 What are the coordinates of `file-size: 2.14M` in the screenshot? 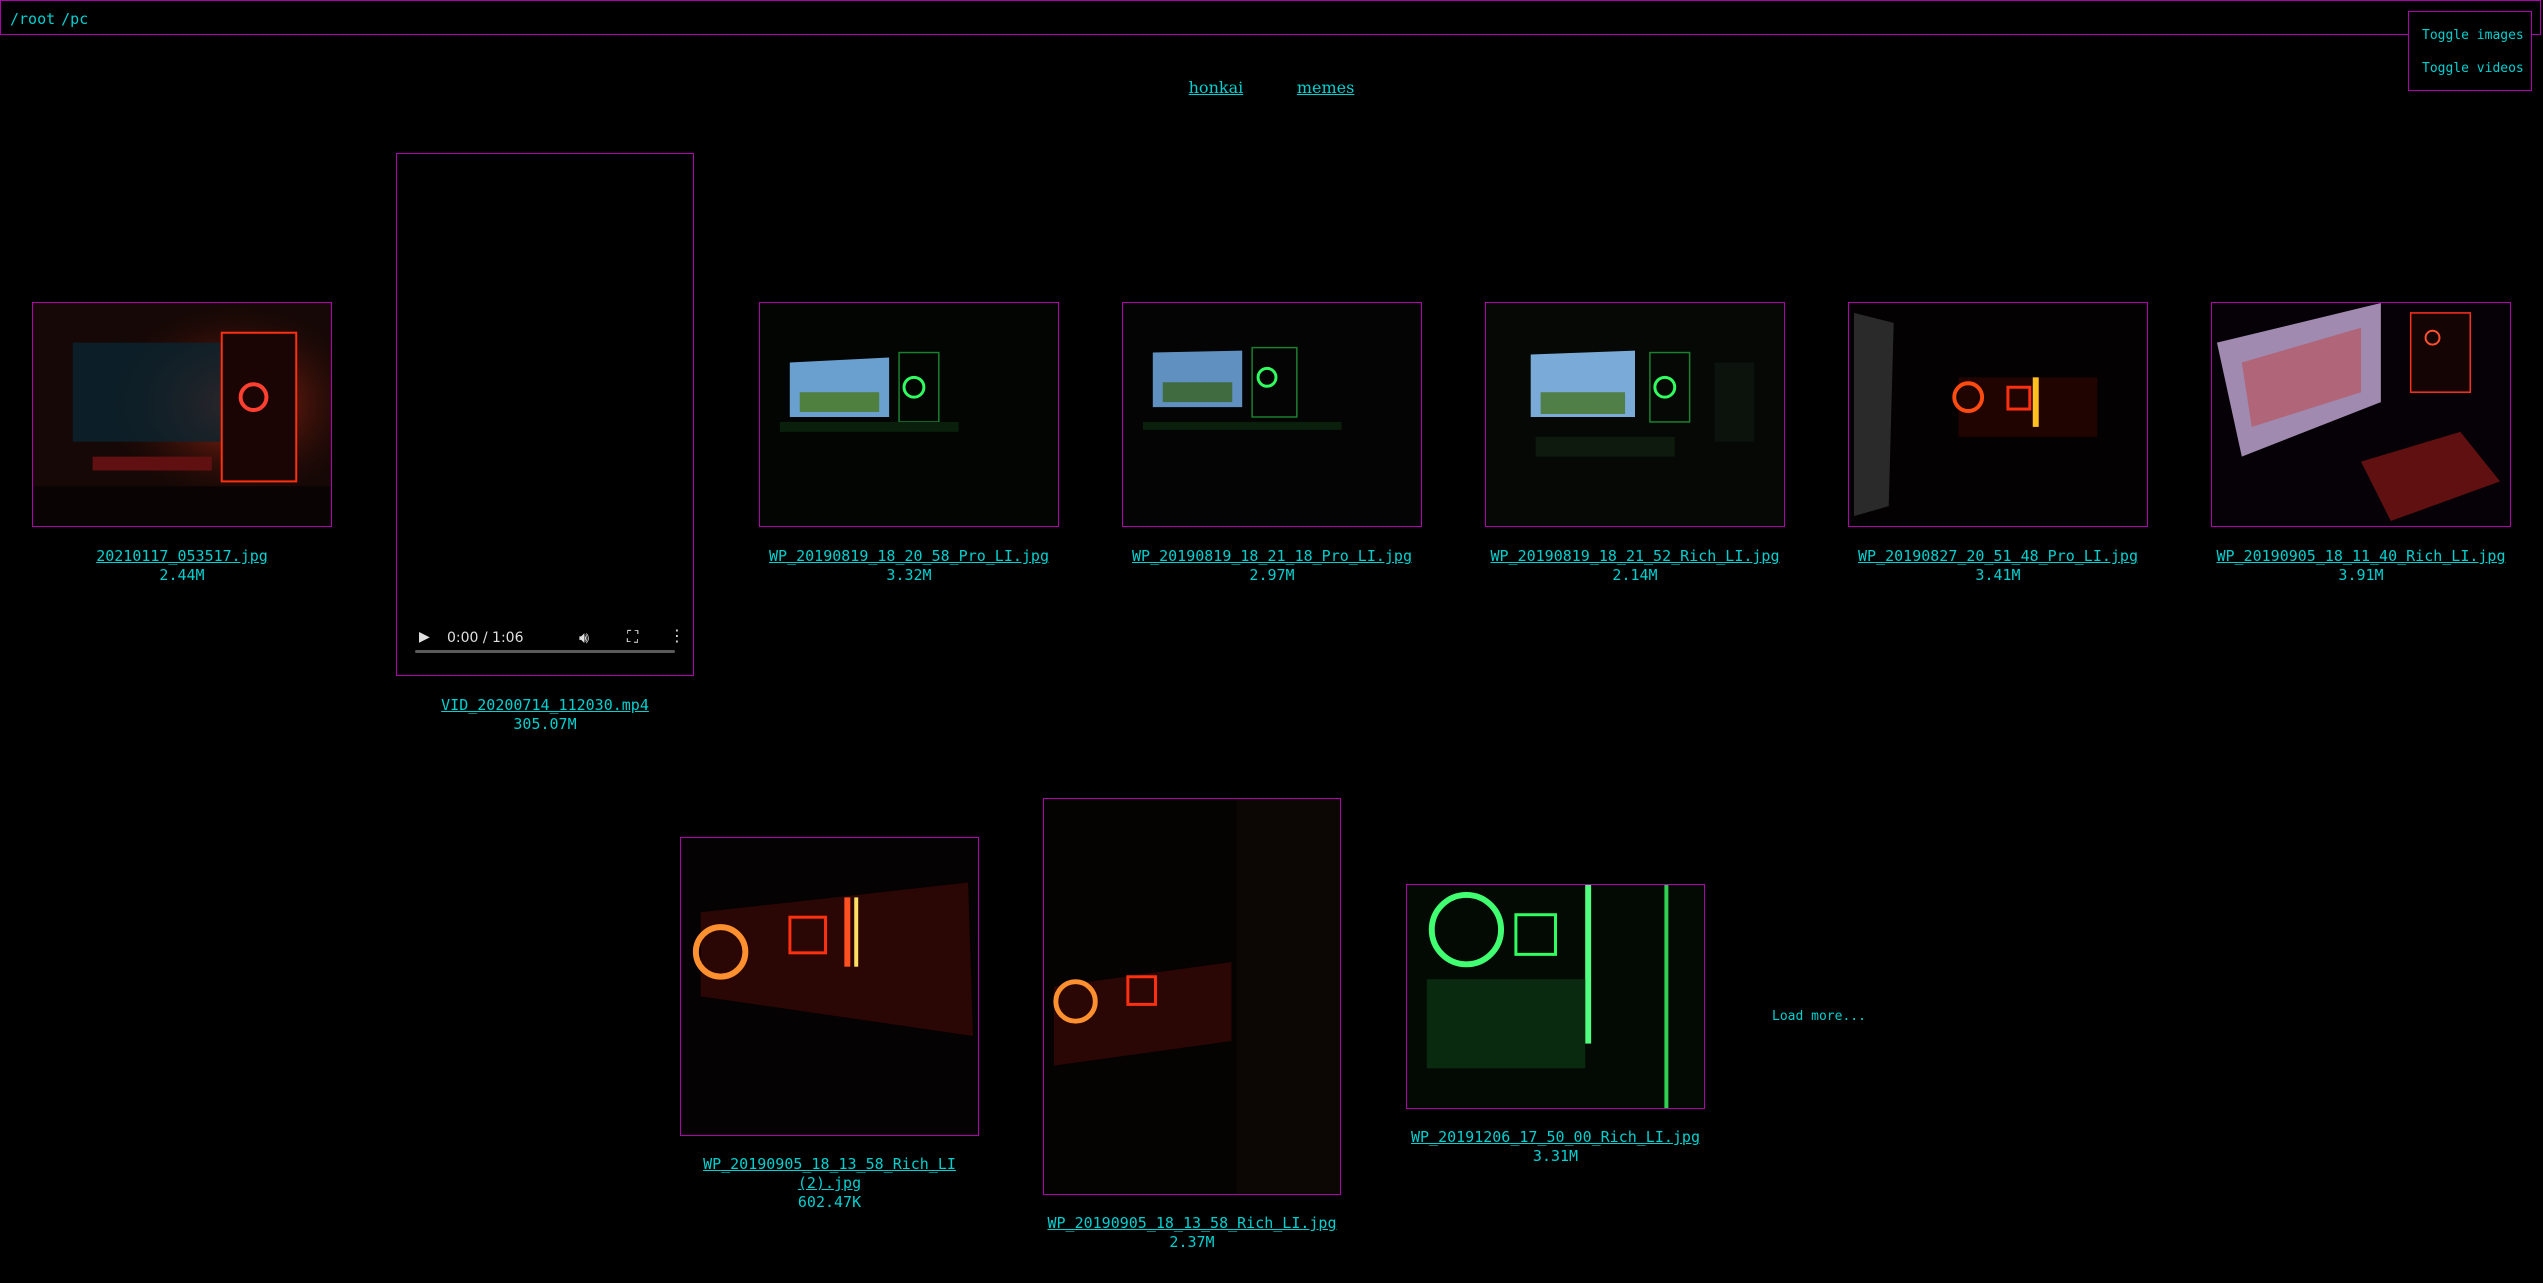 It's located at (1635, 575).